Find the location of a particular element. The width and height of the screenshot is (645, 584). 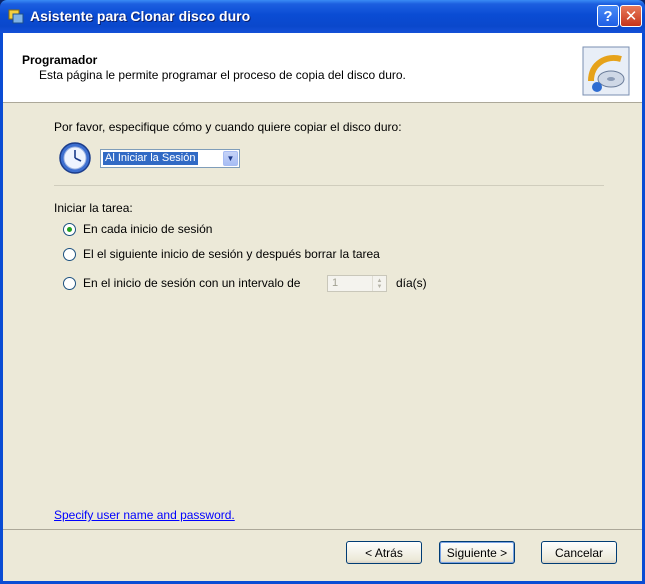

clock-icon is located at coordinates (75, 158).